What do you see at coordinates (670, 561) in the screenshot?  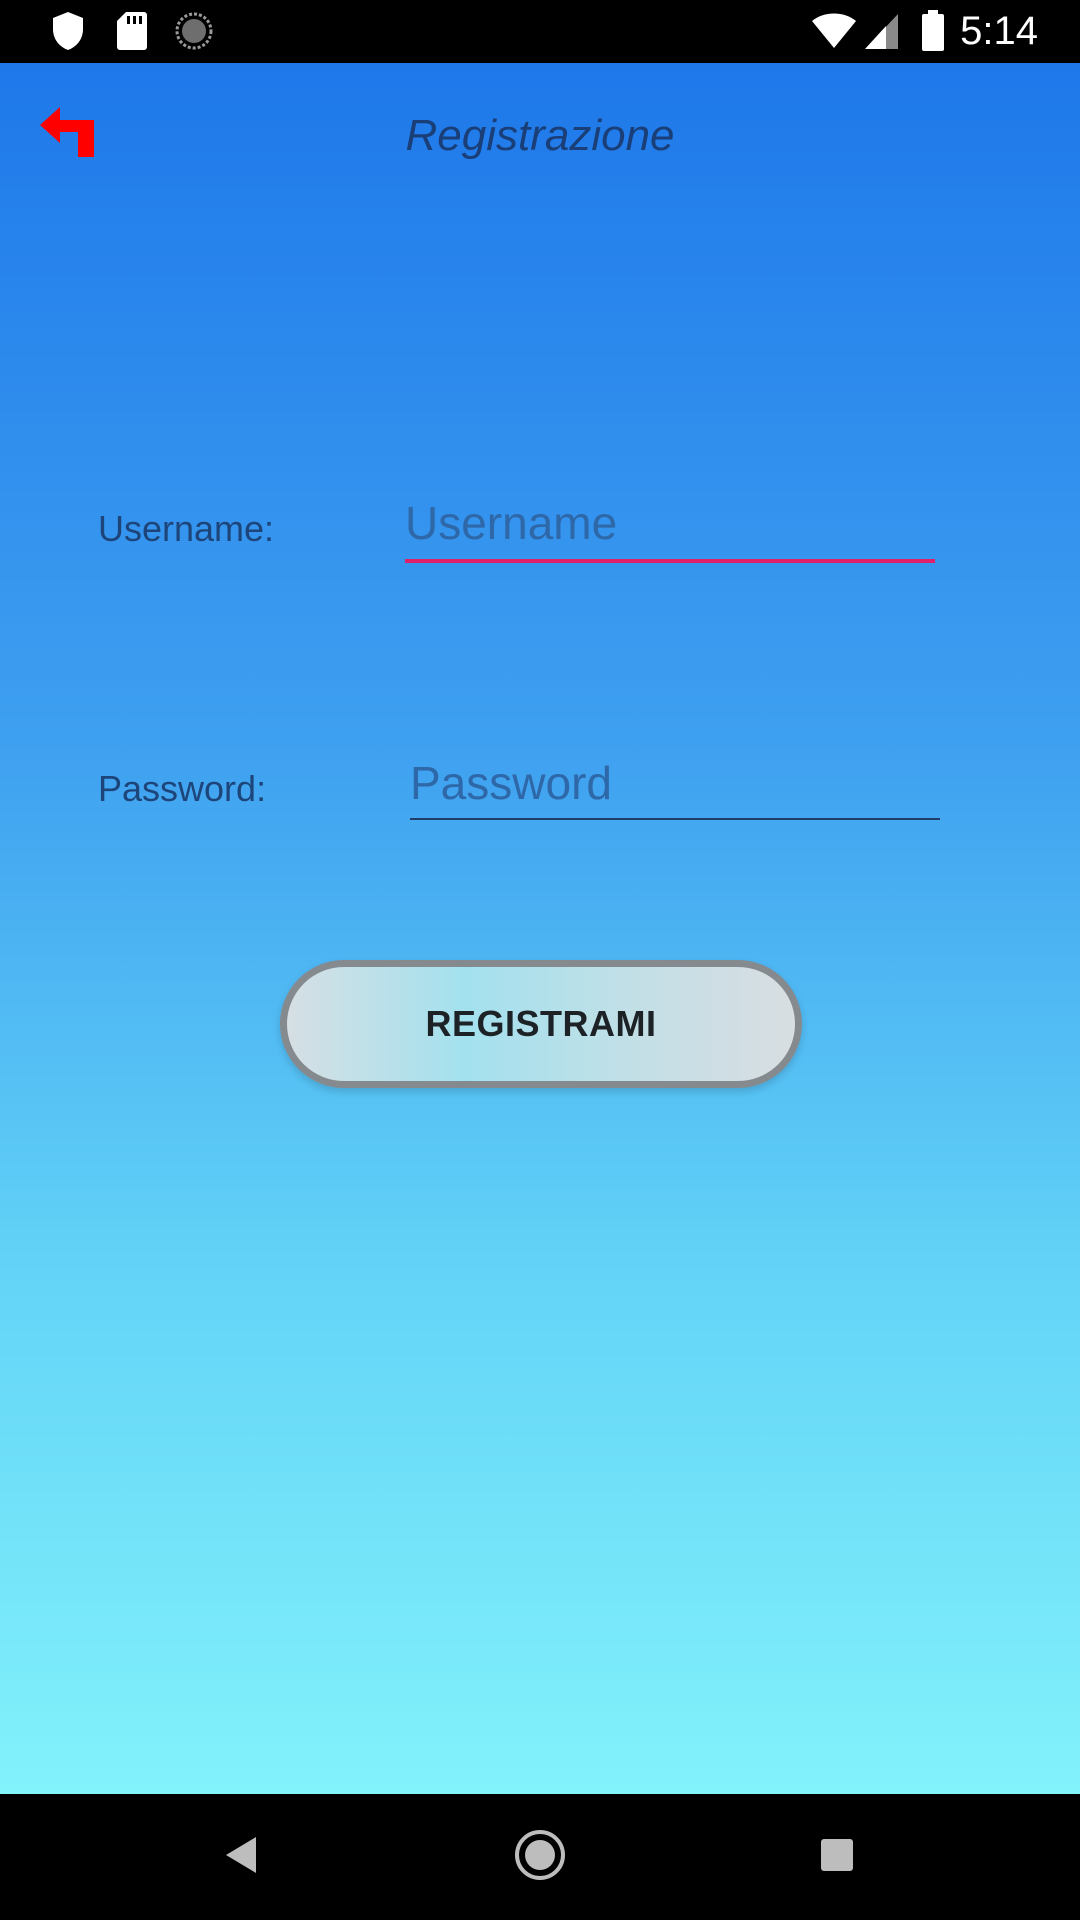 I see `username-underline` at bounding box center [670, 561].